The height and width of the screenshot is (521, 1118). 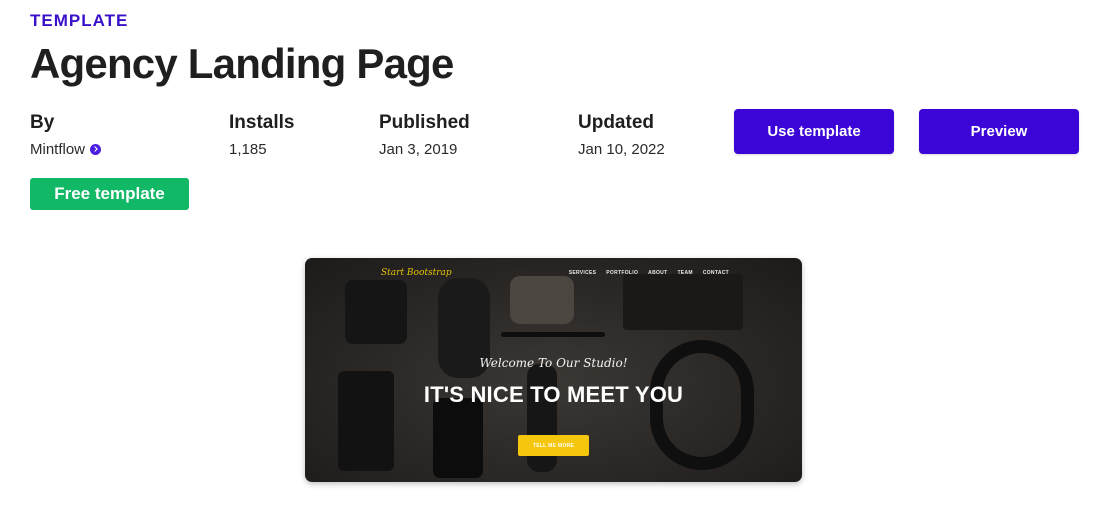 I want to click on preview-button: Preview, so click(x=999, y=131).